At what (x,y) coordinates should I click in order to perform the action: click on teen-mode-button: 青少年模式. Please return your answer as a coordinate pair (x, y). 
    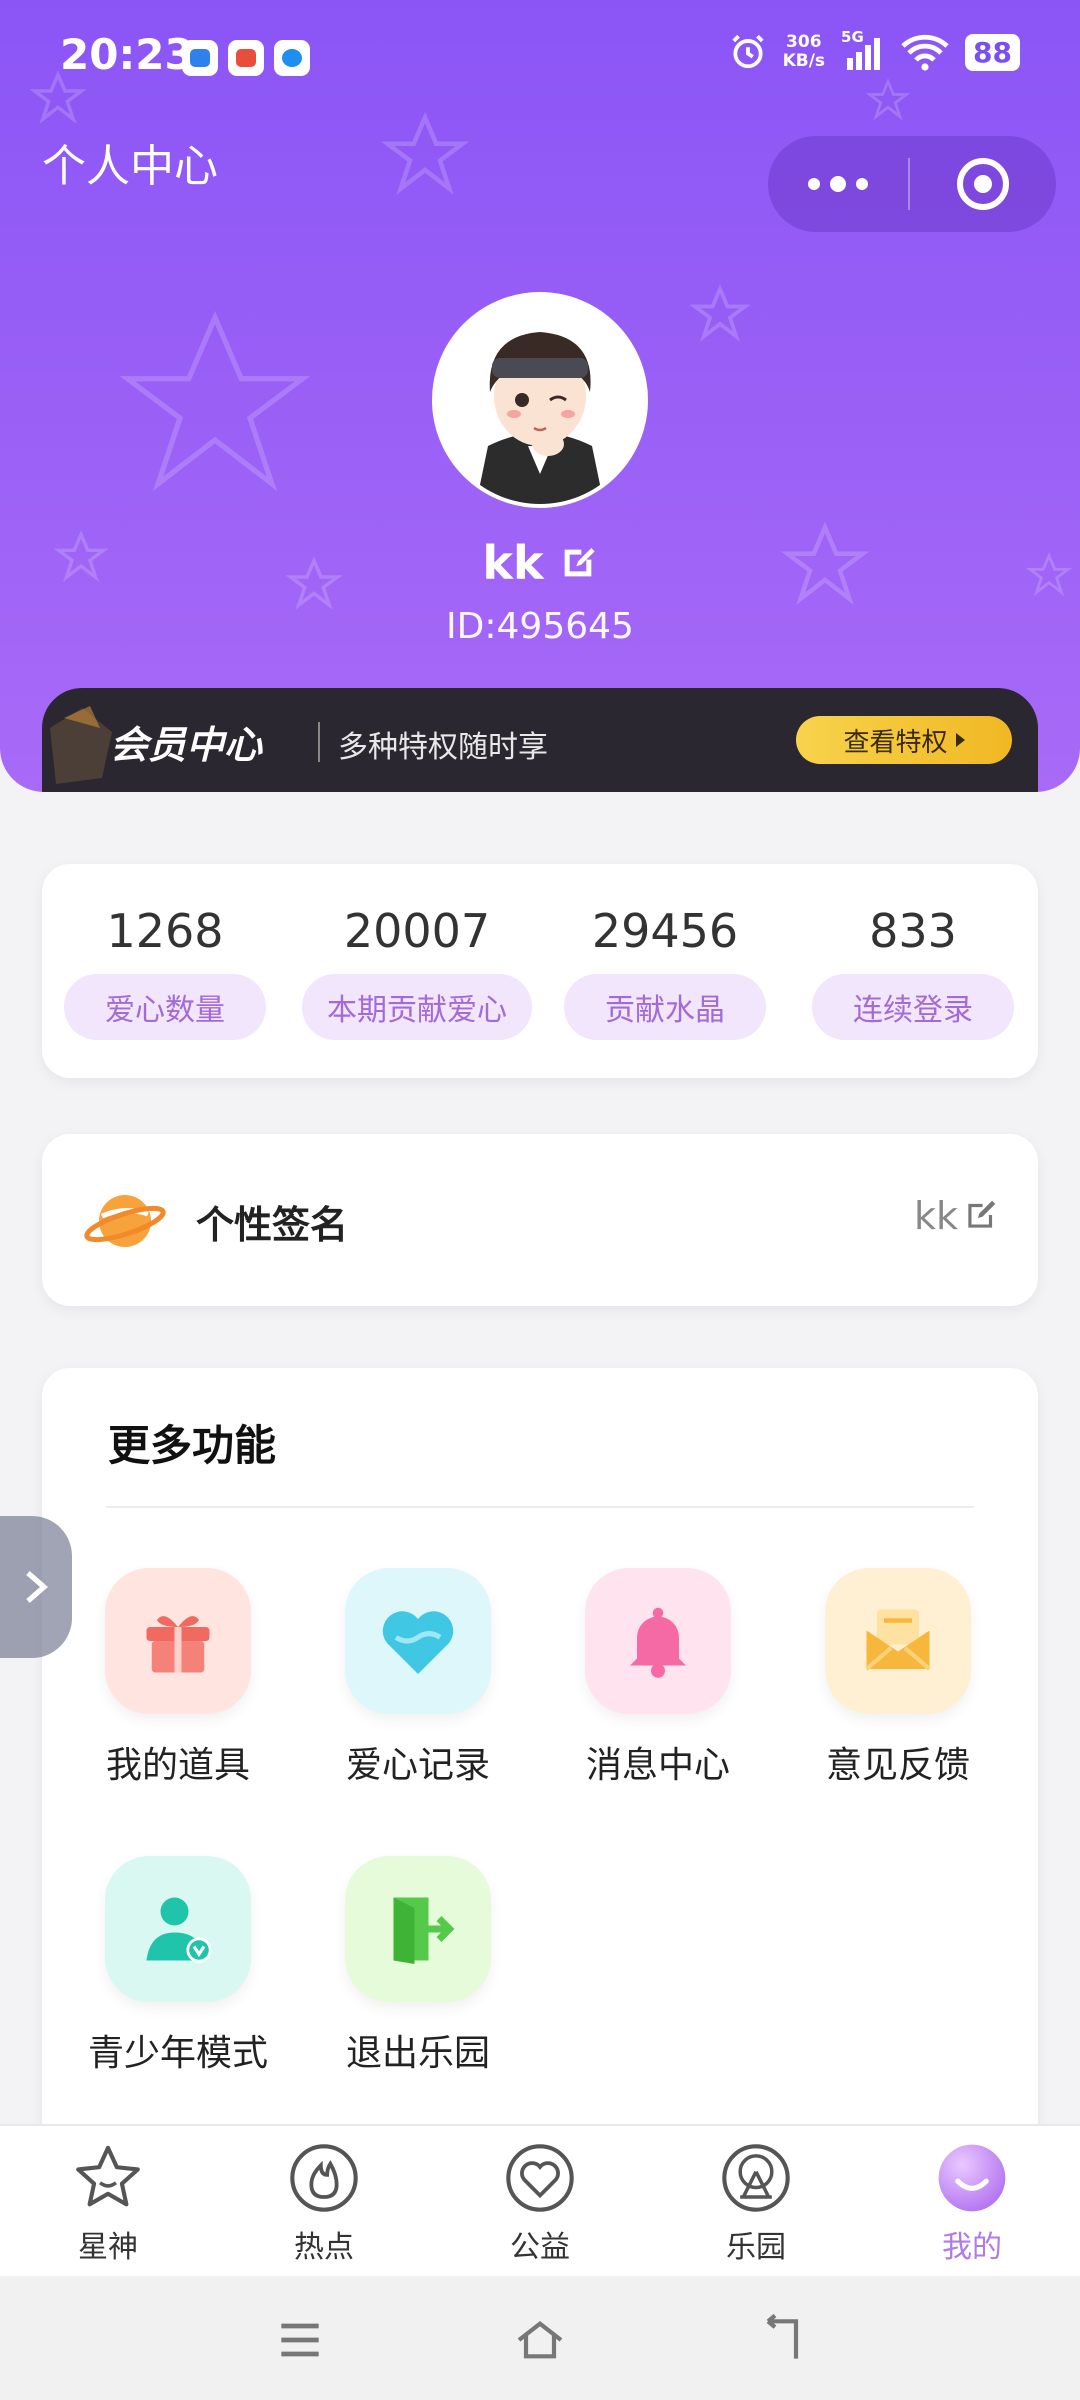
    Looking at the image, I should click on (178, 1966).